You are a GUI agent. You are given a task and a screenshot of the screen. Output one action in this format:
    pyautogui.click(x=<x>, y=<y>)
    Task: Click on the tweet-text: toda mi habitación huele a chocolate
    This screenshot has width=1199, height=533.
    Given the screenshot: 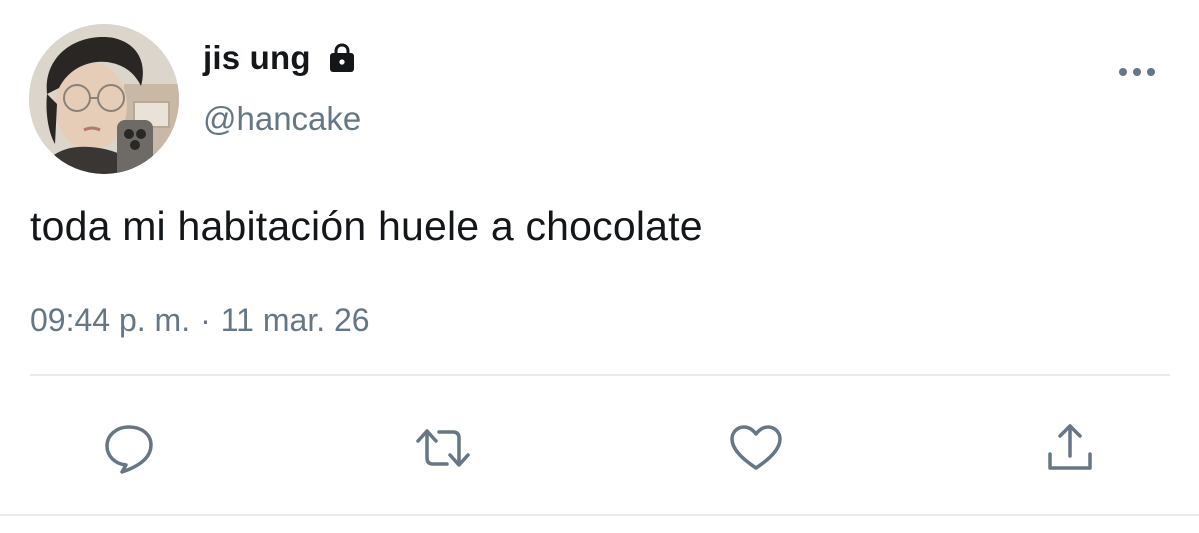 What is the action you would take?
    pyautogui.click(x=366, y=226)
    